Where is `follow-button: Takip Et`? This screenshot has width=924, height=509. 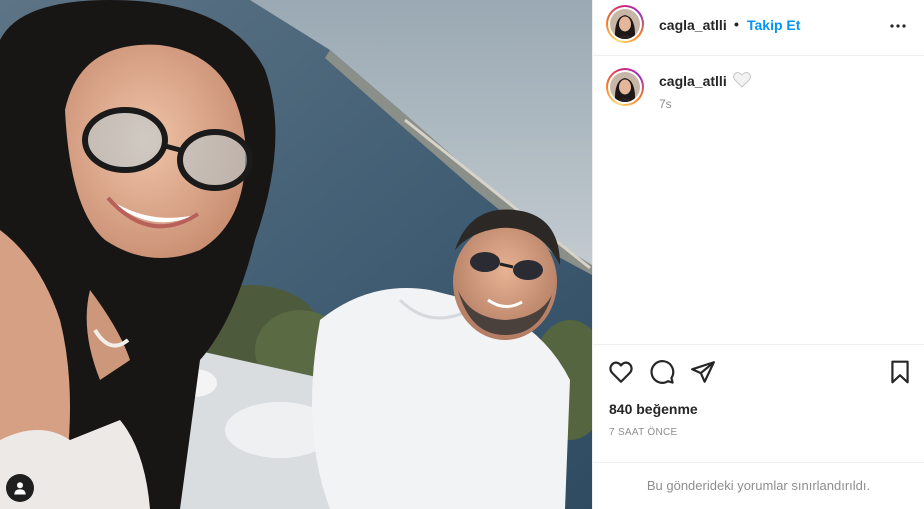 follow-button: Takip Et is located at coordinates (773, 25).